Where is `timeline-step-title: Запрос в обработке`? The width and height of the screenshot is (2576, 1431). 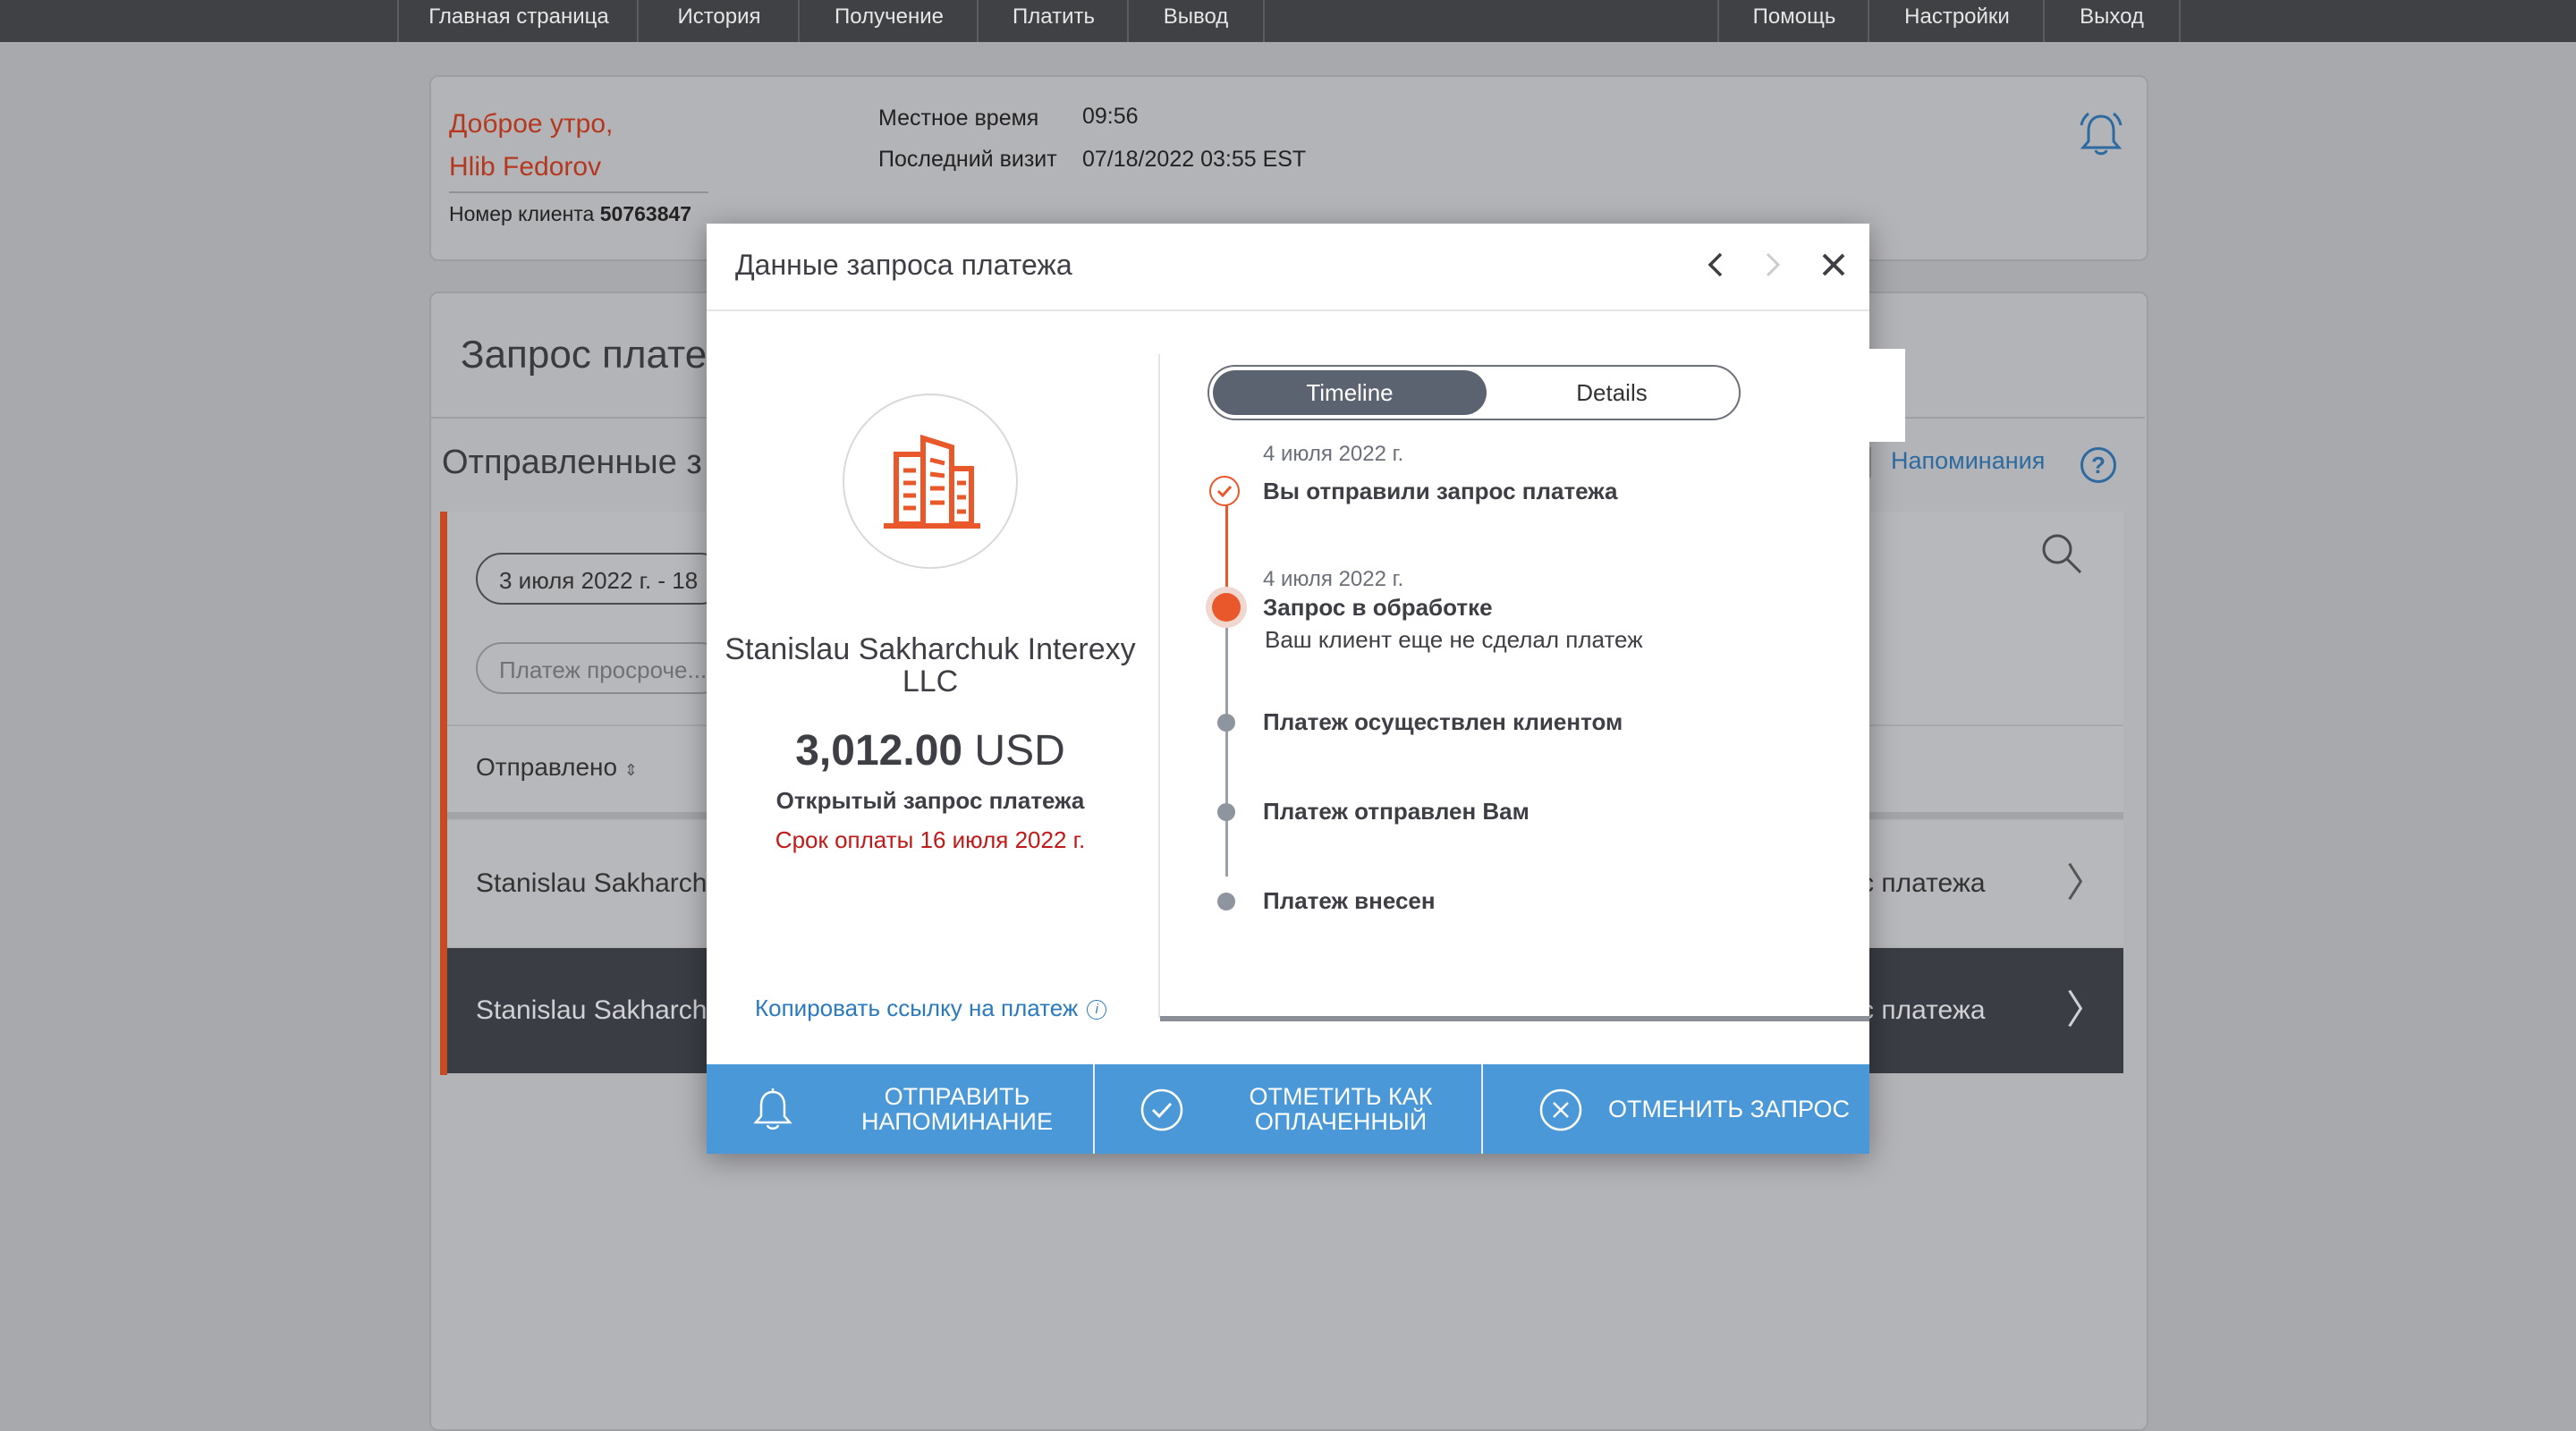
timeline-step-title: Запрос в обработке is located at coordinates (1378, 608).